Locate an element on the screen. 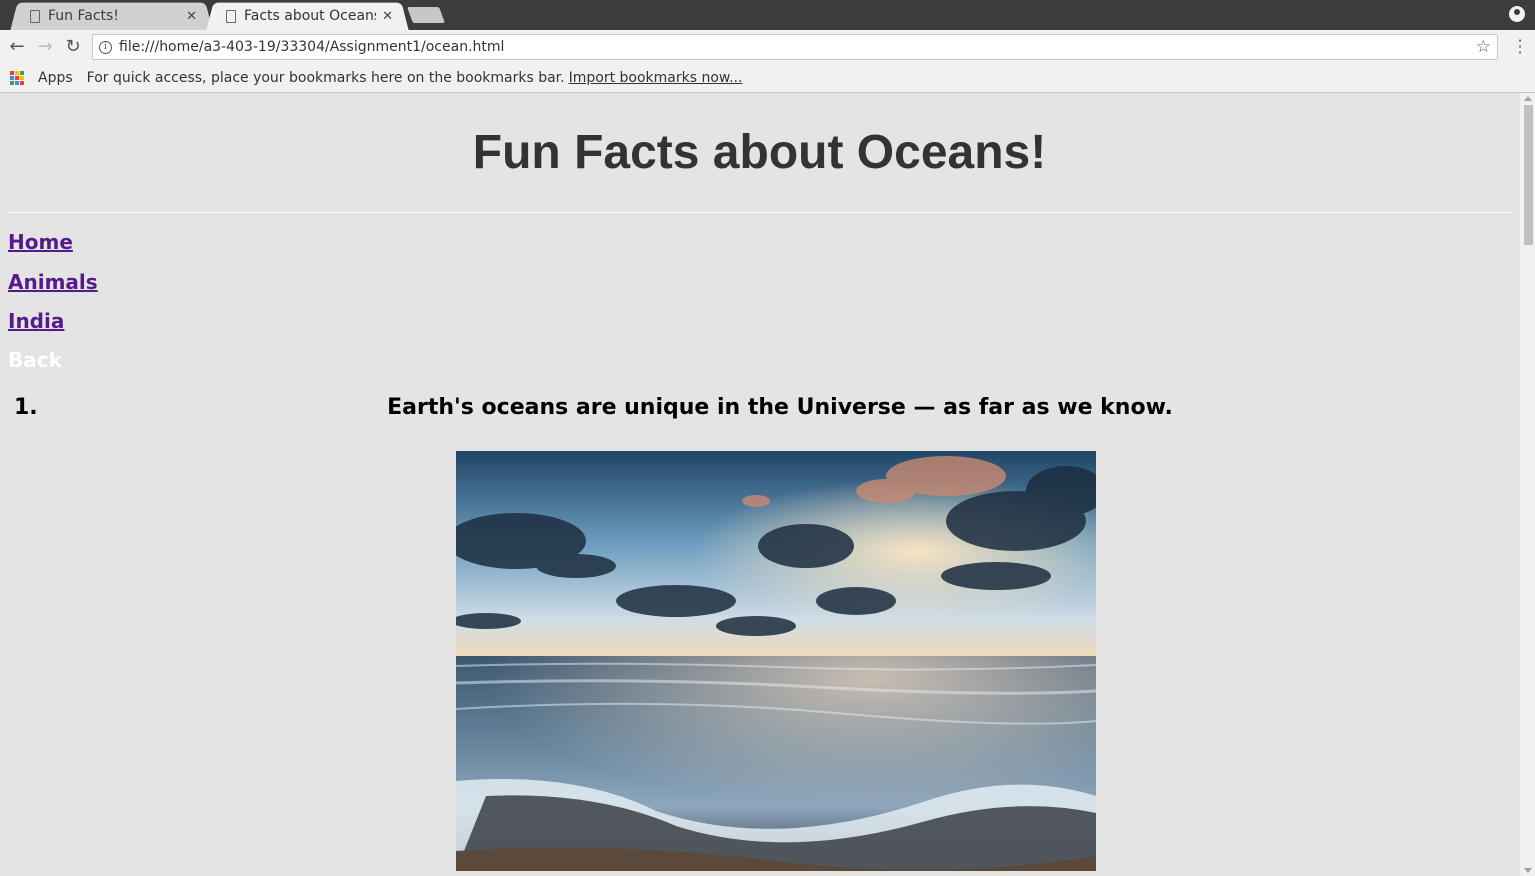  forward-arrow-icon: → is located at coordinates (45, 47).